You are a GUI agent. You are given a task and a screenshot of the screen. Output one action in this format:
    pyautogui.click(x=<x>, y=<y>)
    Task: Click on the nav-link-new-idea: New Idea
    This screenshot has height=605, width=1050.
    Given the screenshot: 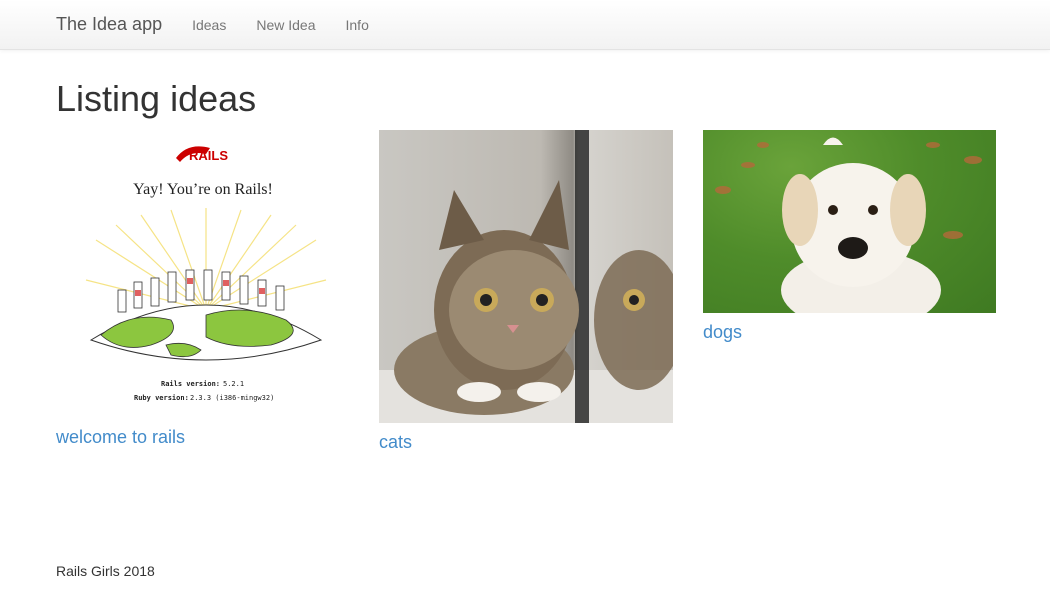 What is the action you would take?
    pyautogui.click(x=285, y=25)
    